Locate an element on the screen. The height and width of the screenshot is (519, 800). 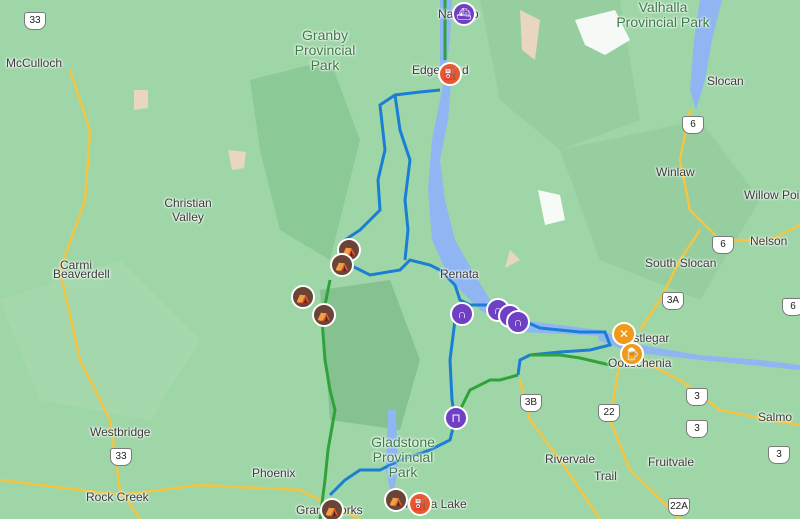
place-salmo: Salmo is located at coordinates (775, 417).